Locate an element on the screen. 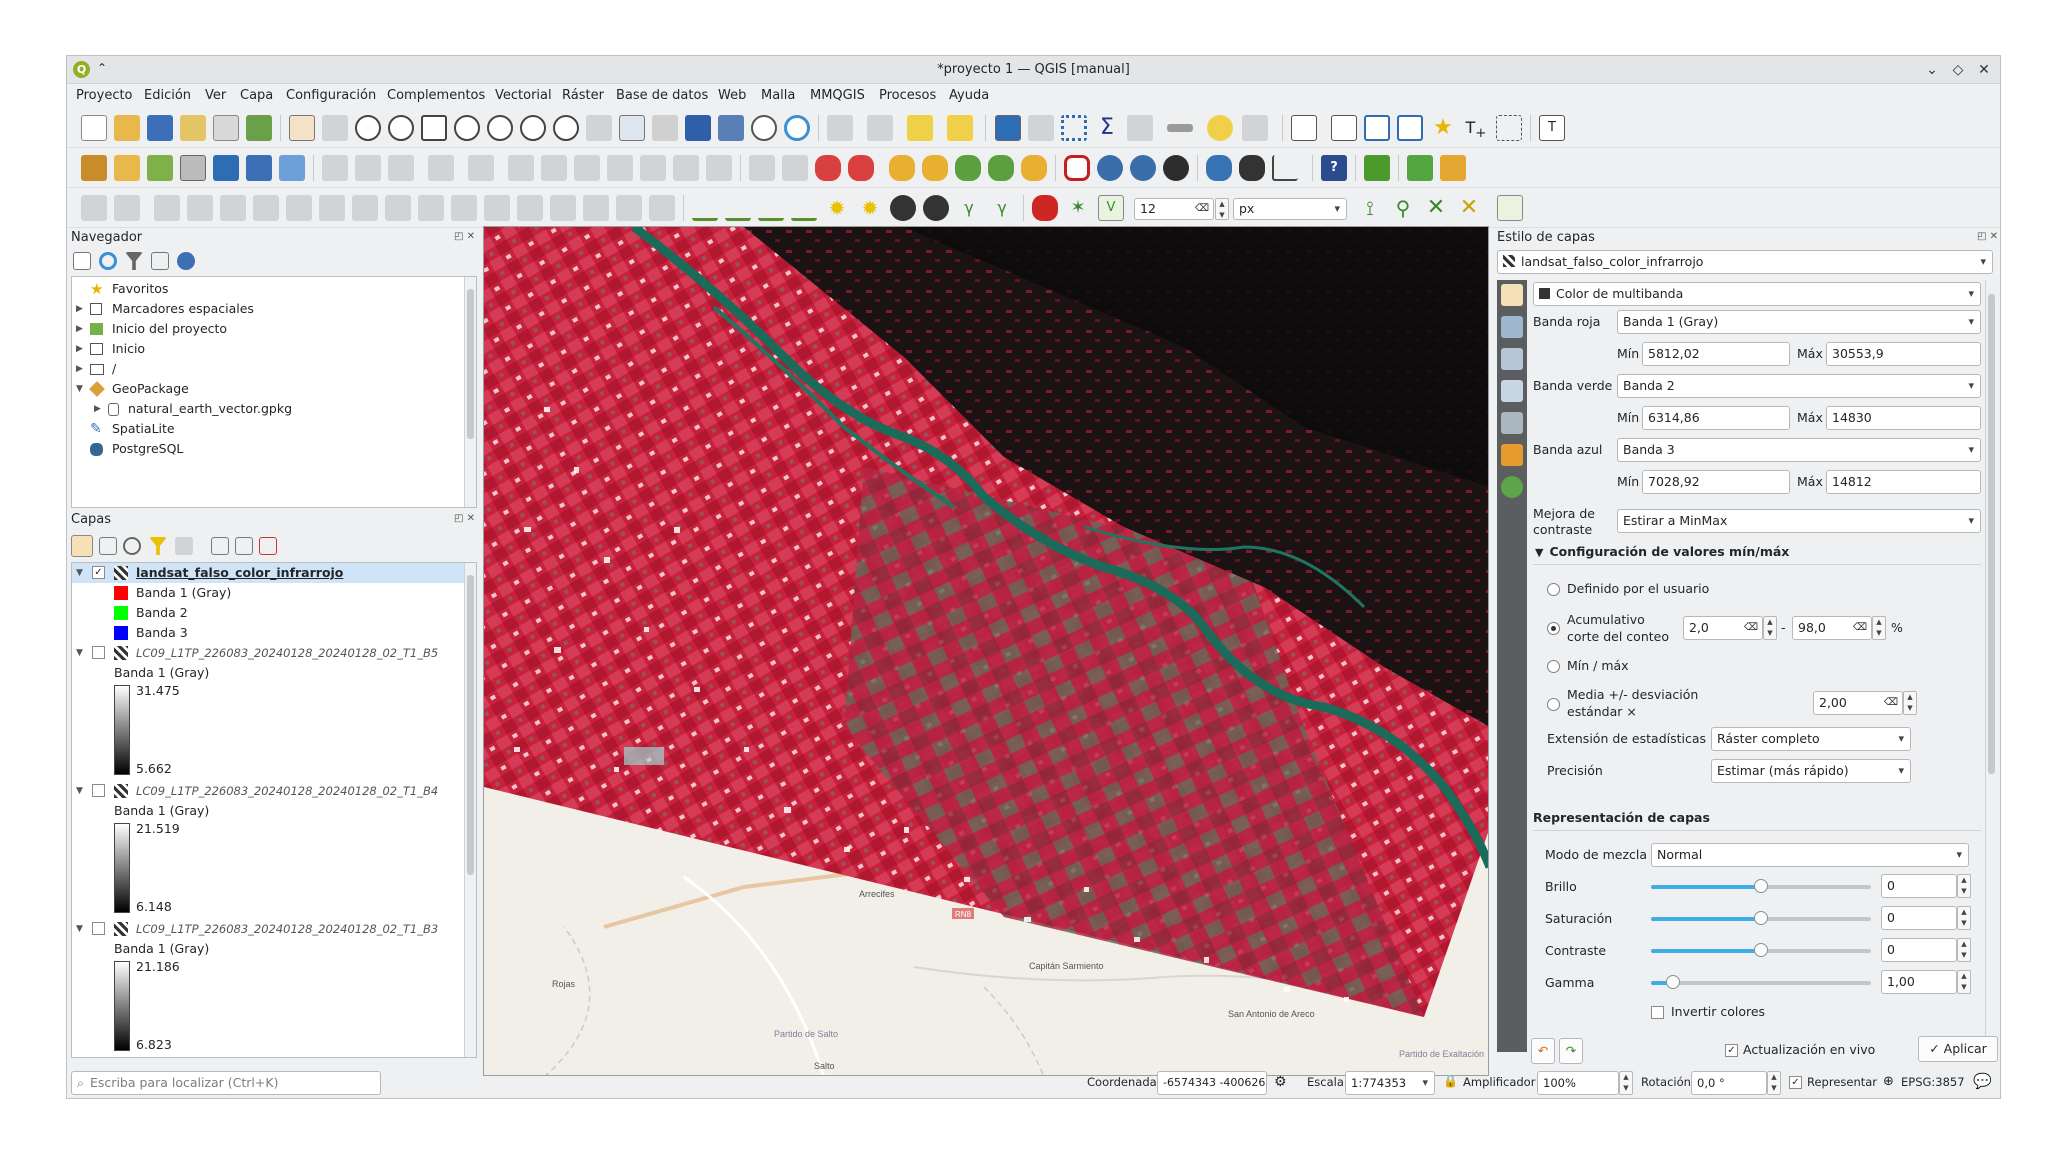 The height and width of the screenshot is (1166, 2050). new-map-view-icon is located at coordinates (632, 128).